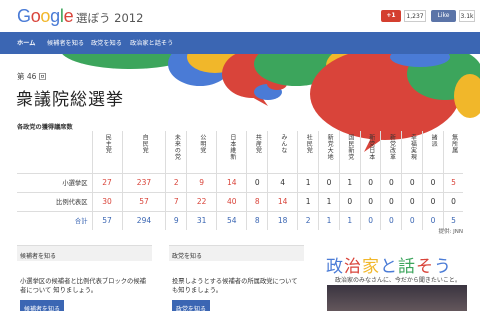 This screenshot has width=480, height=311. Describe the element at coordinates (452, 152) in the screenshot. I see `party-header: 無所属` at that location.